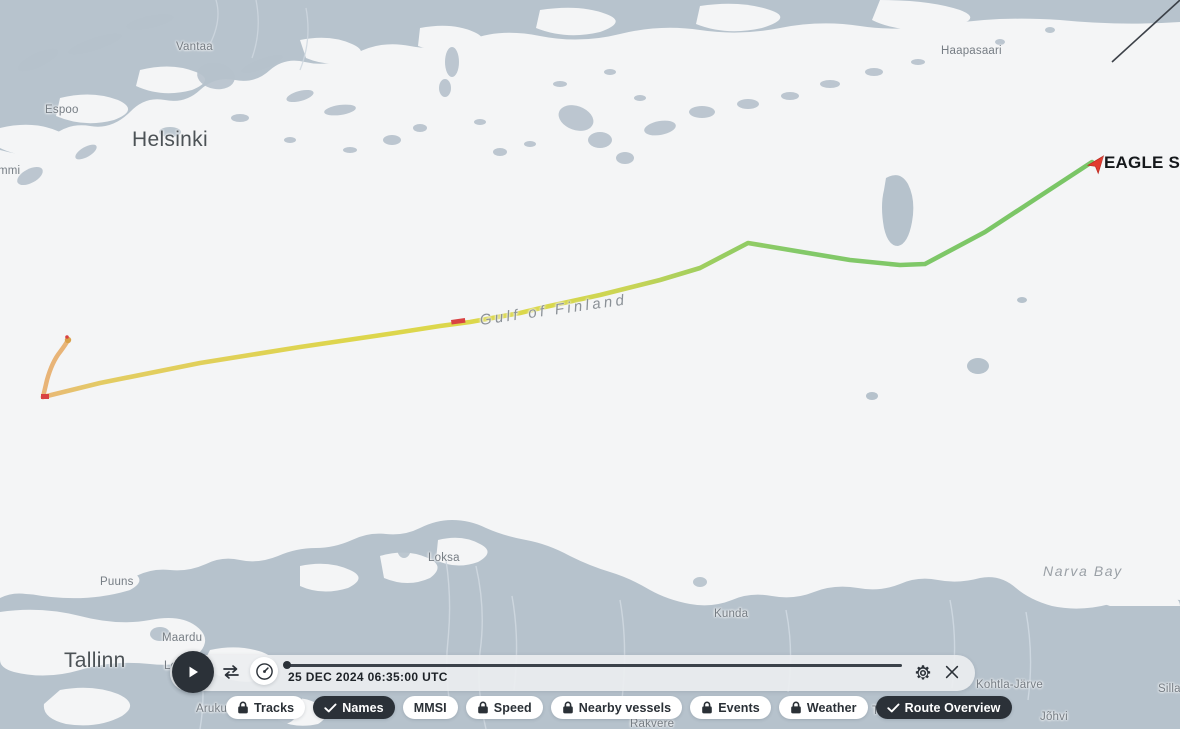 The image size is (1180, 729). I want to click on toggle-route-overview: Route Overview, so click(943, 707).